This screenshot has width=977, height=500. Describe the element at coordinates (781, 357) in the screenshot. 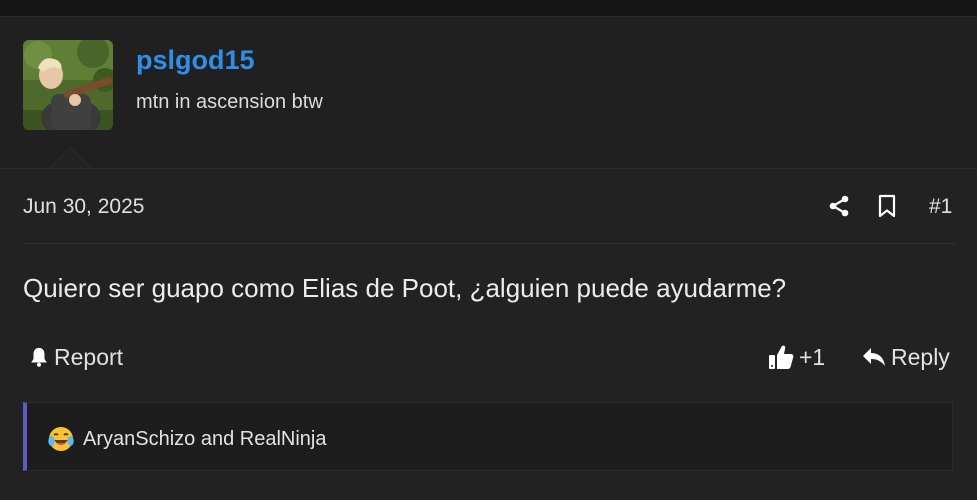

I see `thumbs-up-icon` at that location.